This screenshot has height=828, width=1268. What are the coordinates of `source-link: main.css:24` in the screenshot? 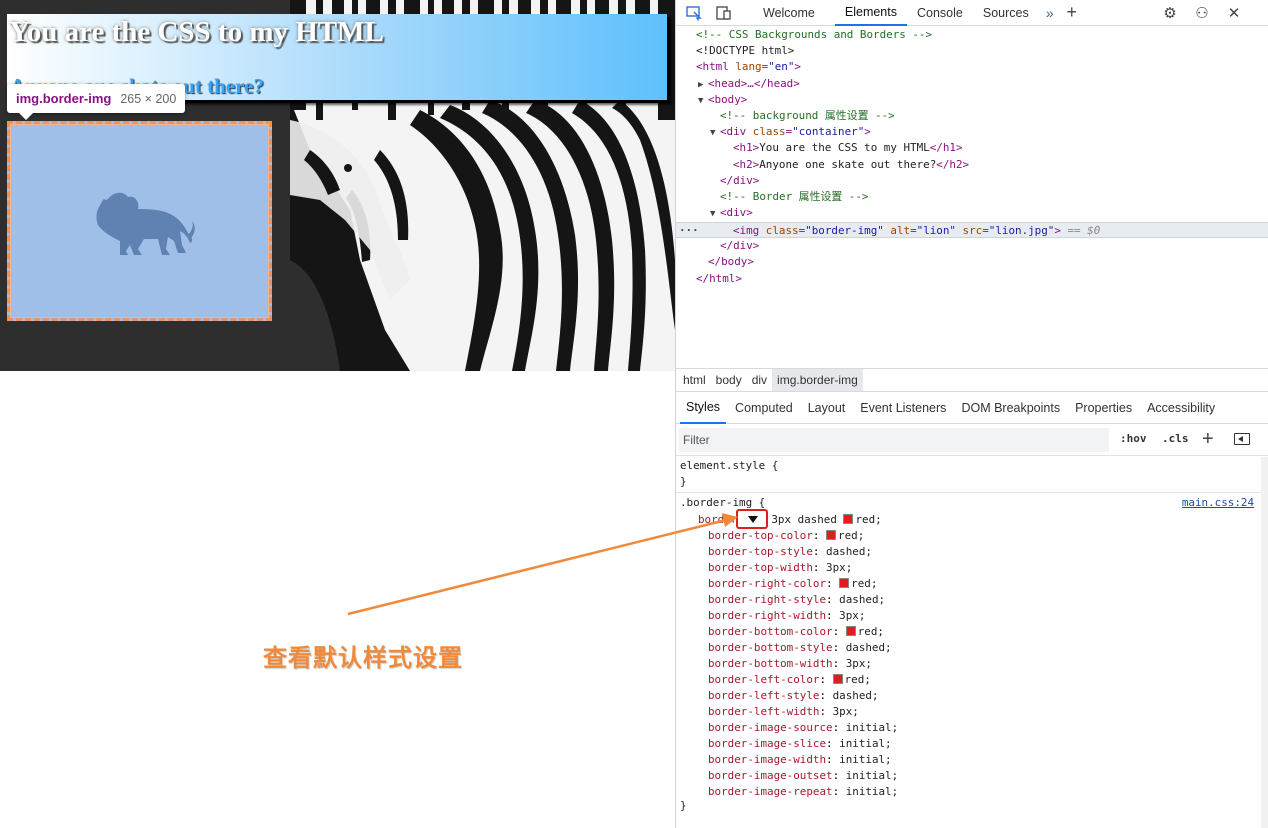 It's located at (1218, 503).